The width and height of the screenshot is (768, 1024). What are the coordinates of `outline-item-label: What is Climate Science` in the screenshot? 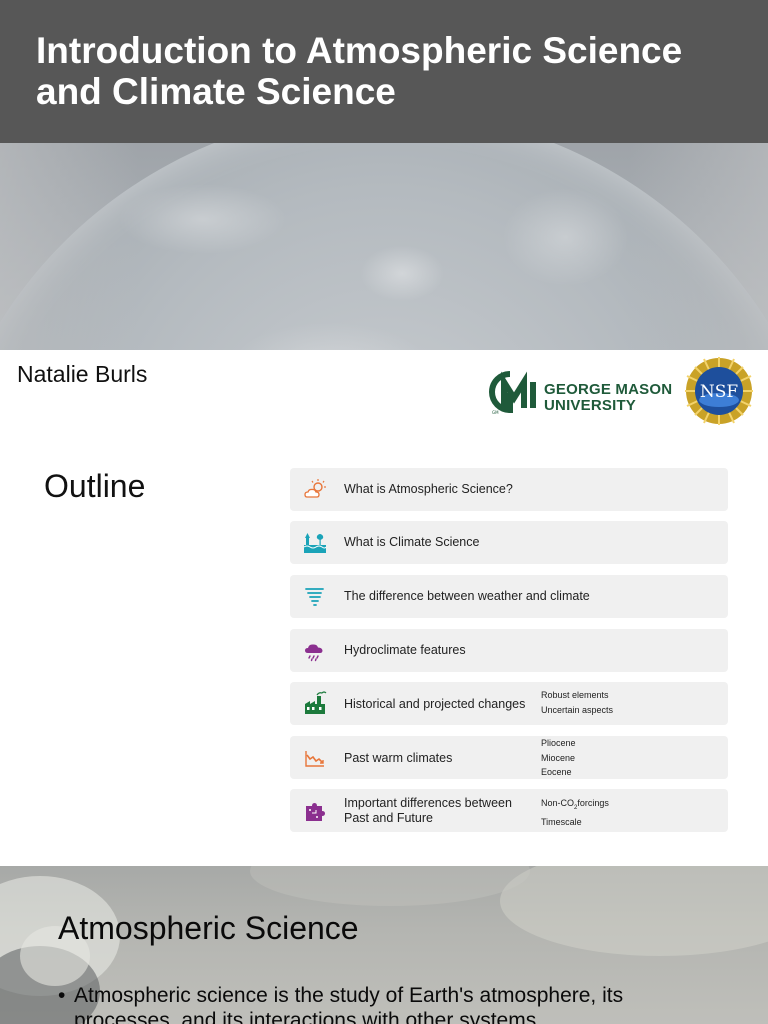 It's located at (412, 542).